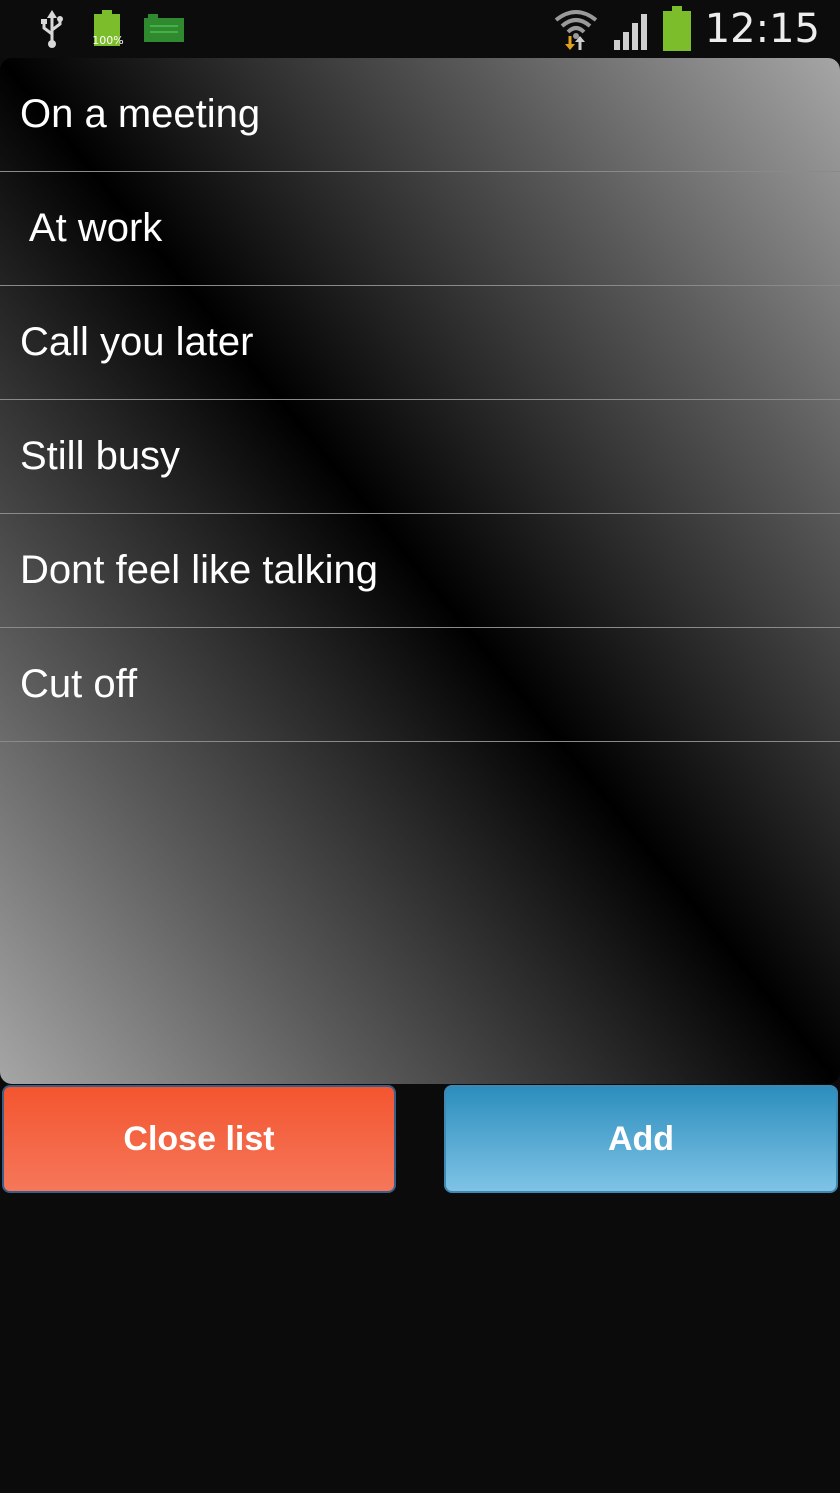  I want to click on list-item: Still busy, so click(420, 457).